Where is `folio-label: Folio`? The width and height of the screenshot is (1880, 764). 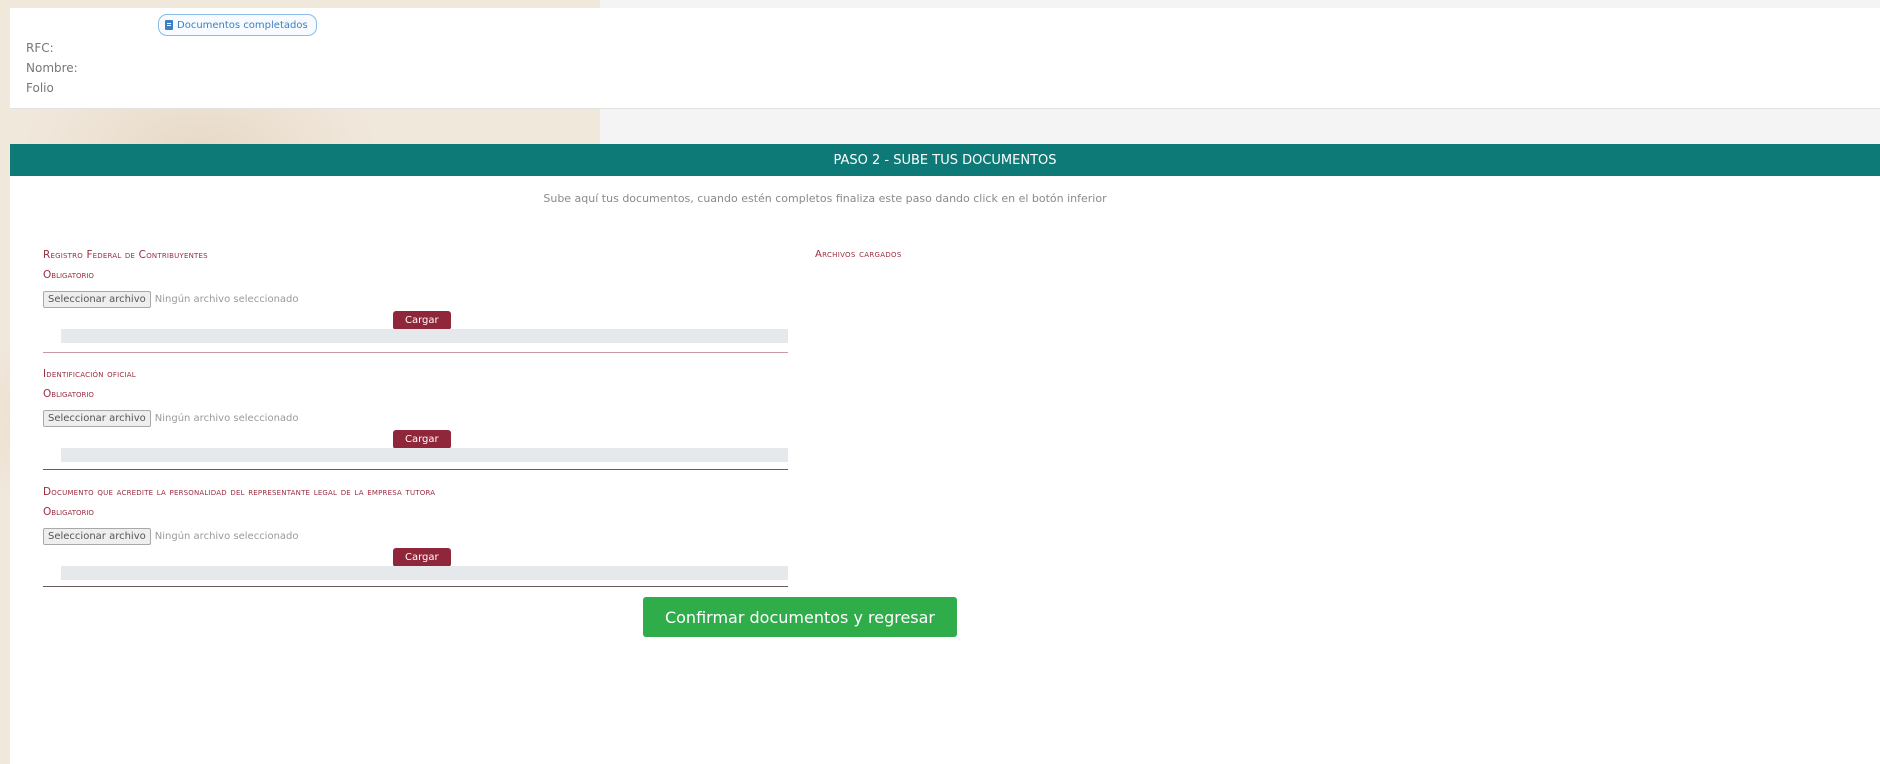
folio-label: Folio is located at coordinates (40, 88).